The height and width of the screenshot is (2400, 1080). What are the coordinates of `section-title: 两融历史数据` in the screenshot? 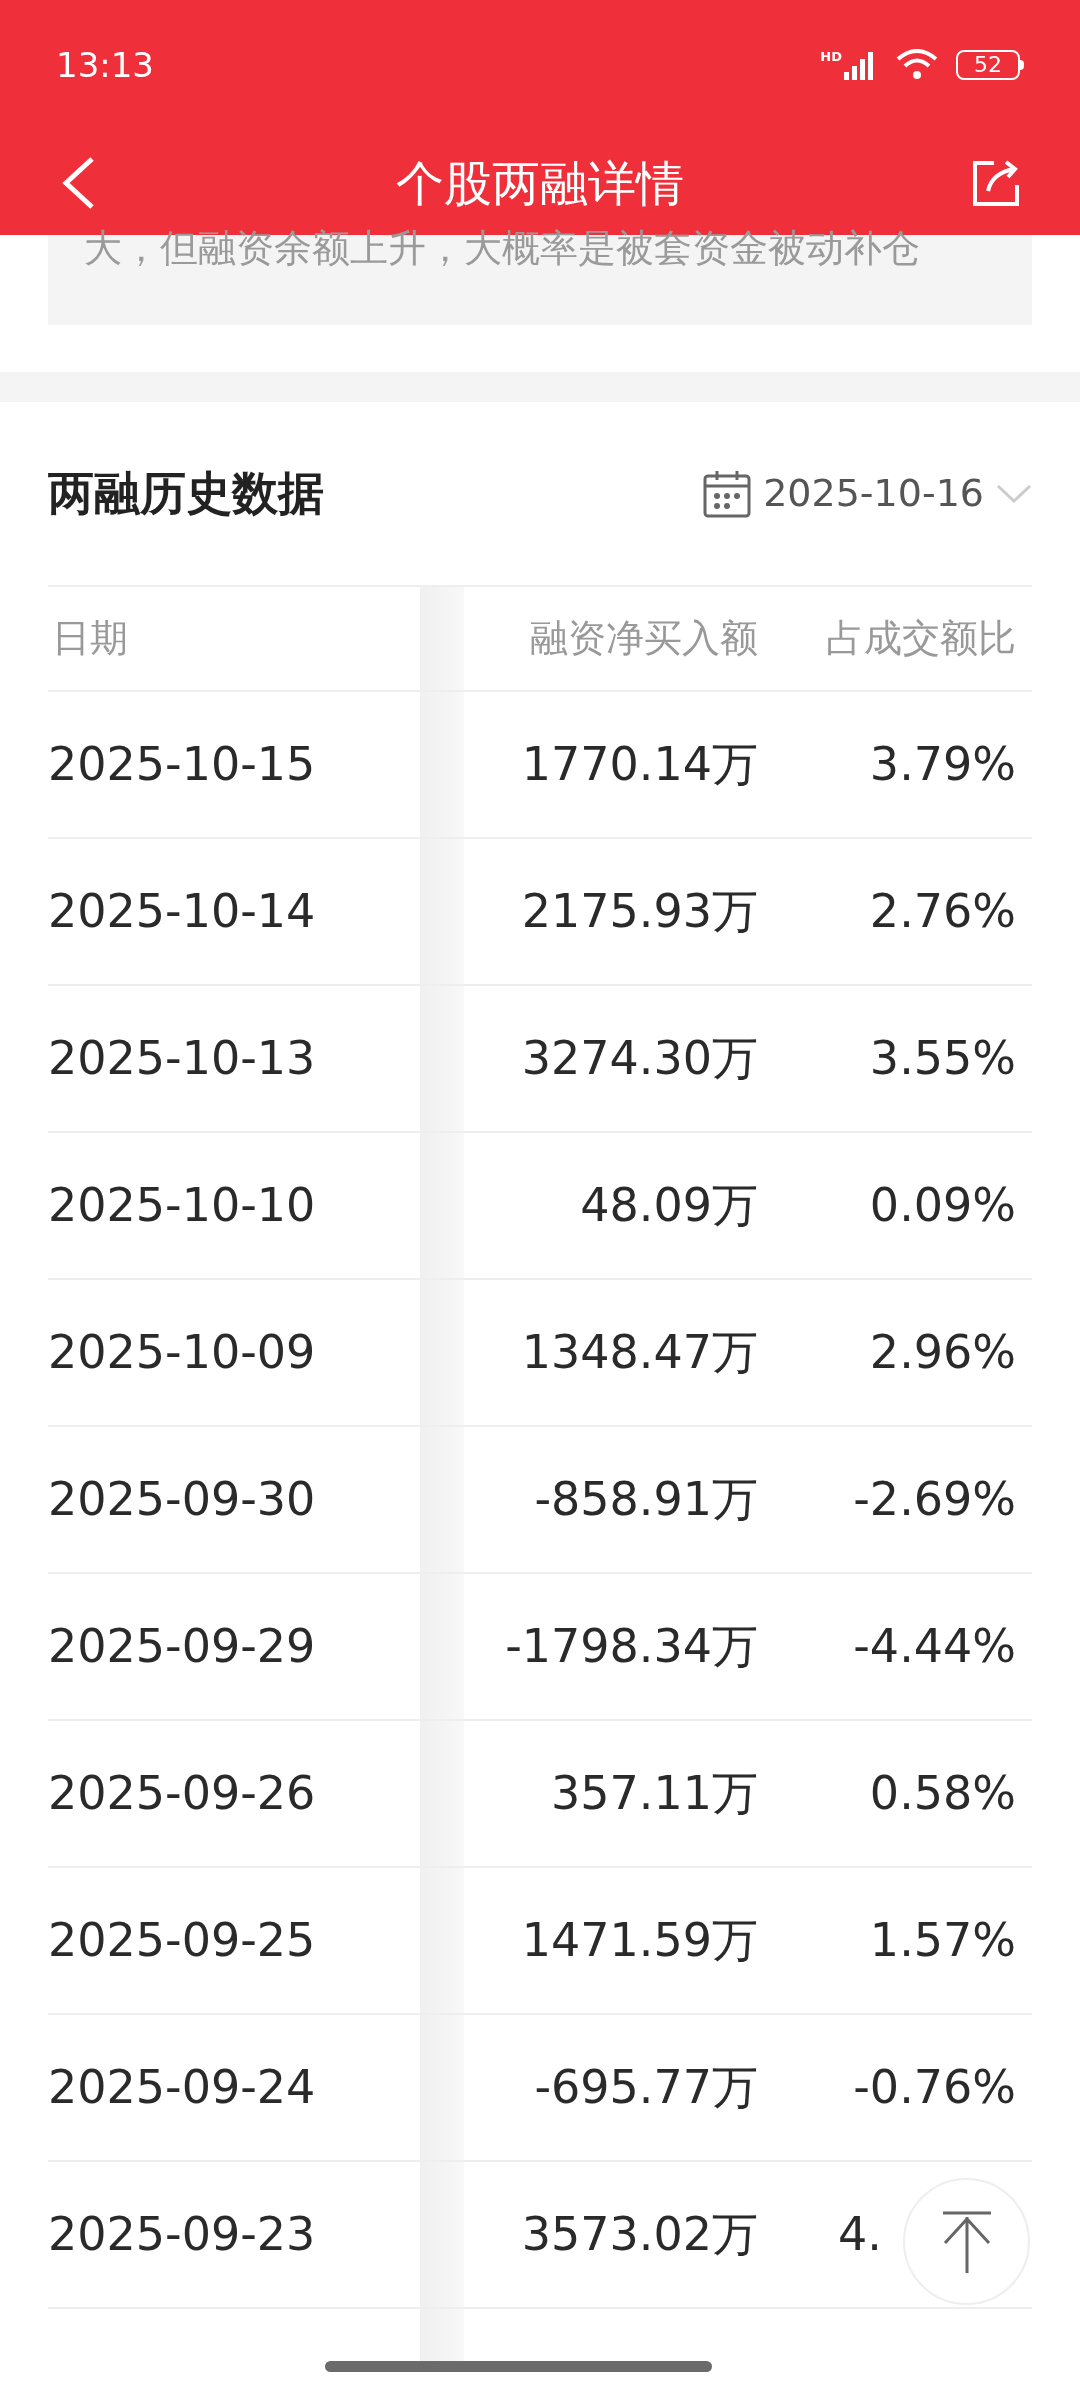 It's located at (186, 493).